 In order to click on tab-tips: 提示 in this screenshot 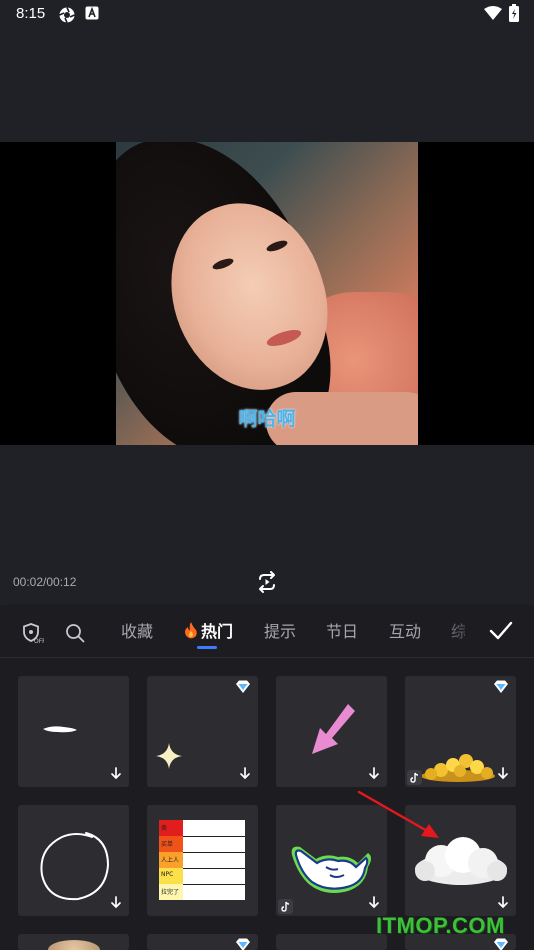, I will do `click(280, 630)`.